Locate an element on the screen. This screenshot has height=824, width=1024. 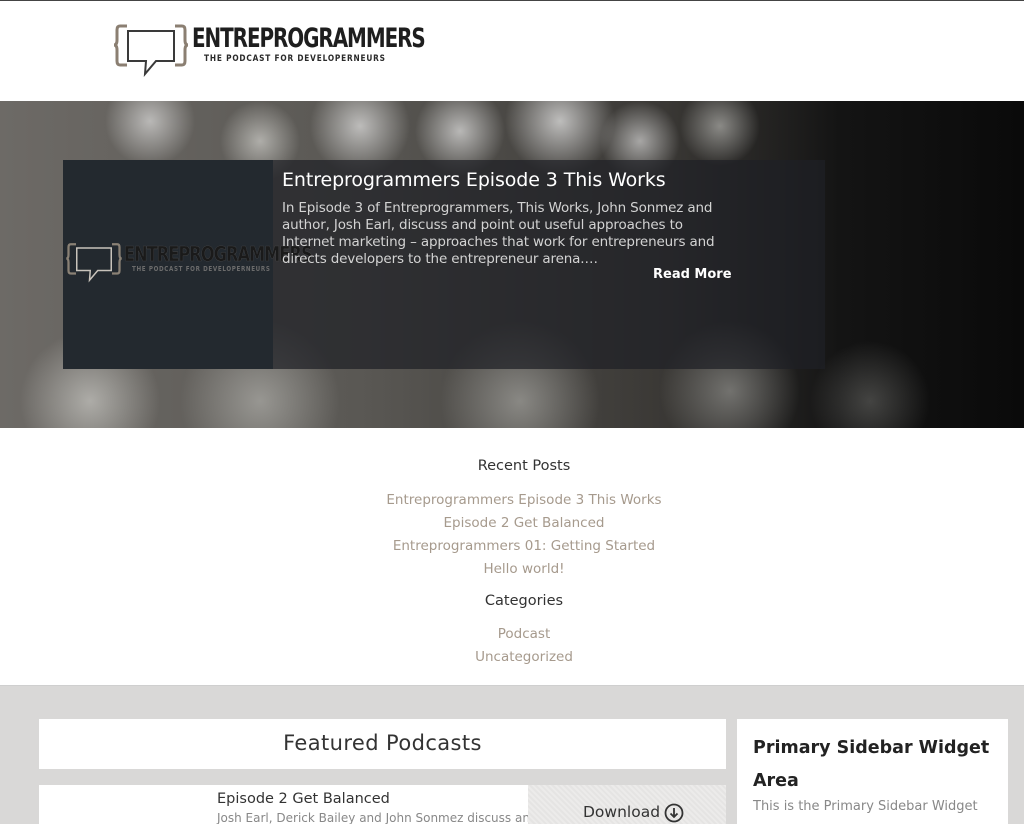
logo-title: ENTREPROGRAMMERS is located at coordinates (309, 38).